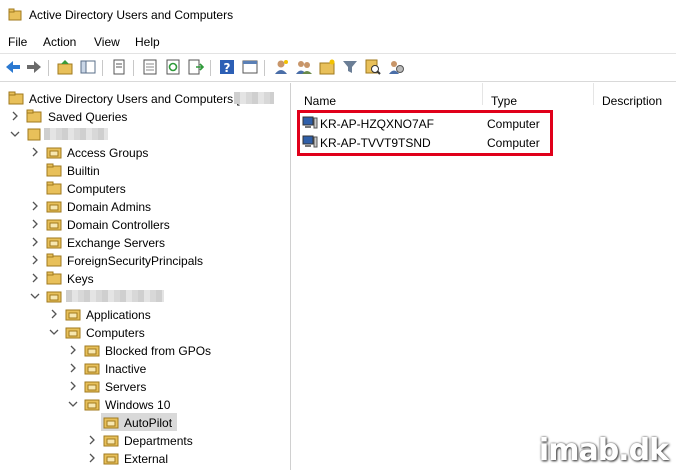  I want to click on tree-item-label: Windows 10, so click(138, 405).